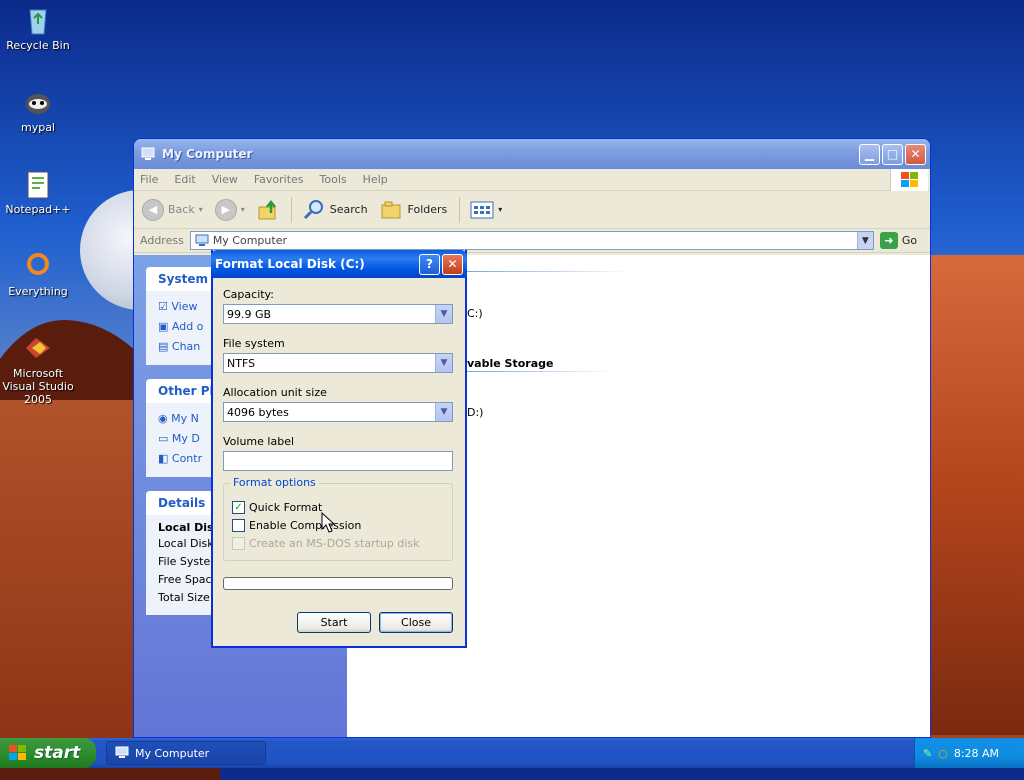  I want to click on msdos-startup-label: Create an MS-DOS startup disk, so click(334, 543).